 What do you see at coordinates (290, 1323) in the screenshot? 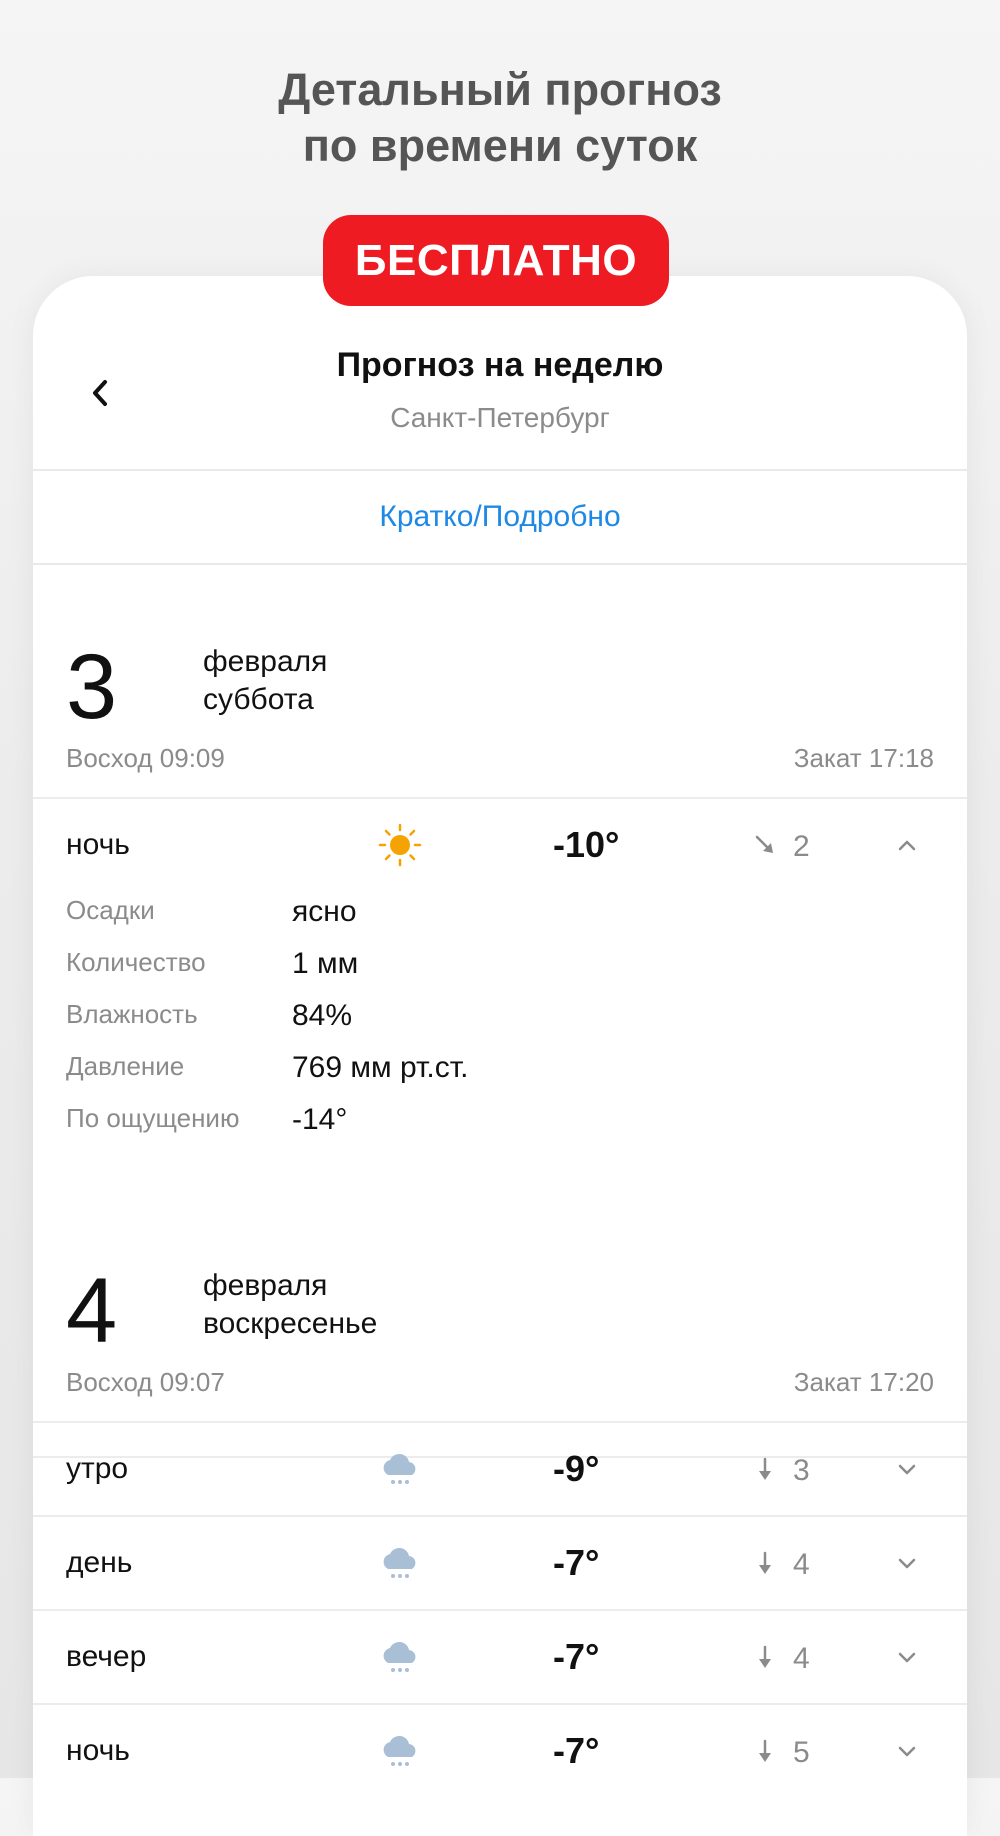
I see `day-weekday: воскресенье` at bounding box center [290, 1323].